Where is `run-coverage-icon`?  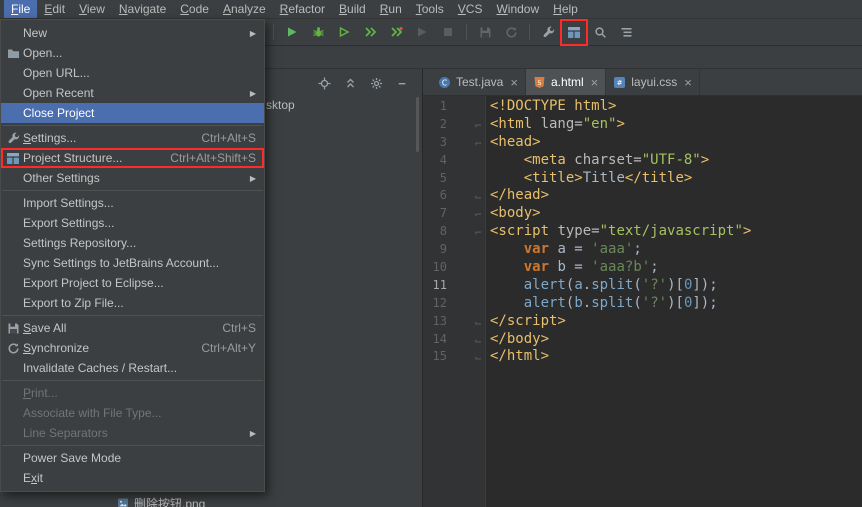
run-coverage-icon is located at coordinates (344, 32).